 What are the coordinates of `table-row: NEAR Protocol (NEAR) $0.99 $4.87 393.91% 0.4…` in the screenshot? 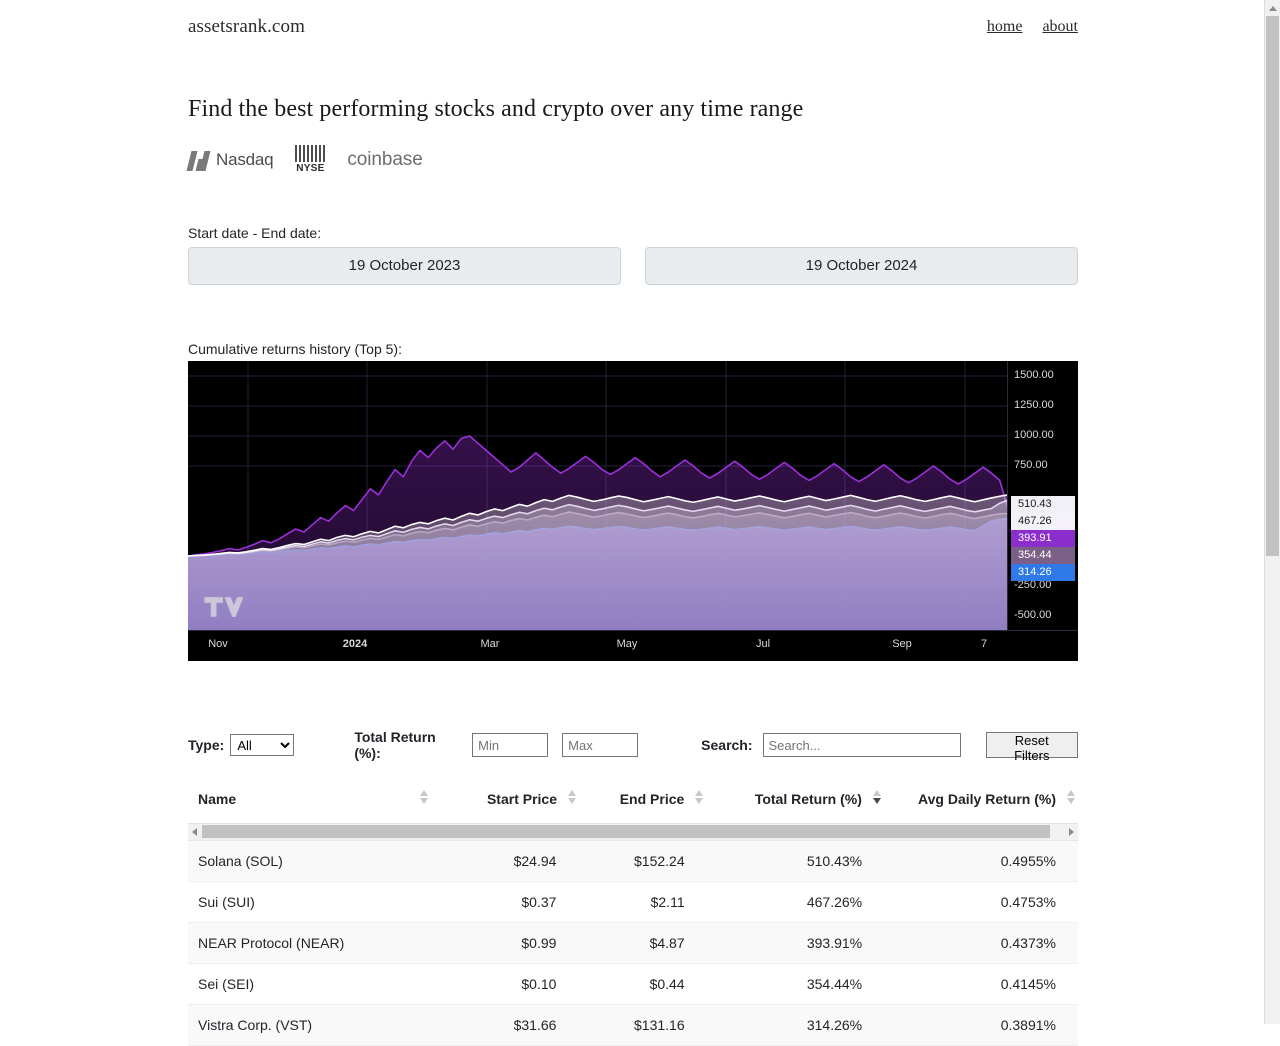 It's located at (633, 943).